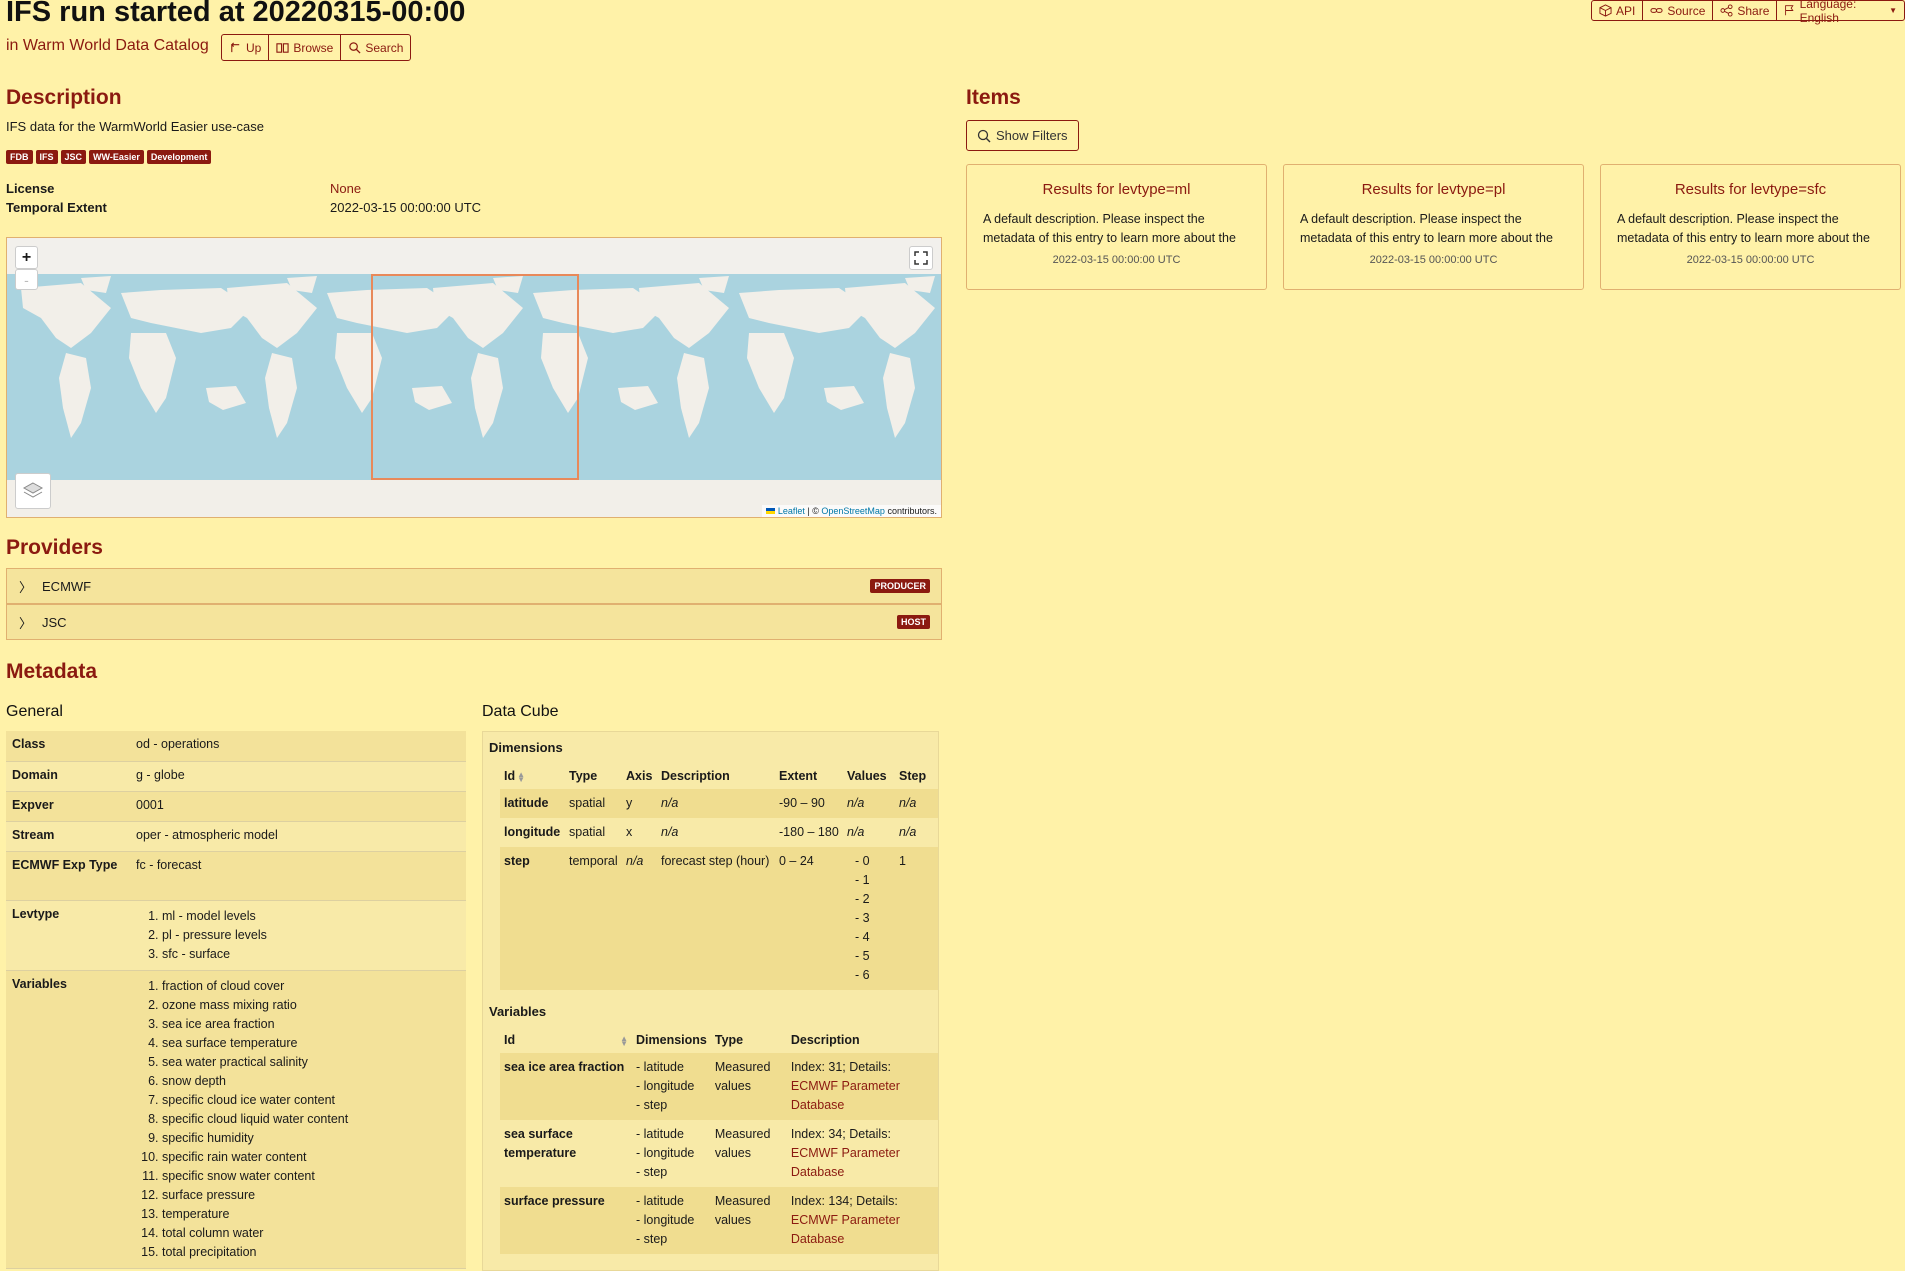 The width and height of the screenshot is (1905, 1271). What do you see at coordinates (311, 1100) in the screenshot?
I see `list-item: specific cloud ice water content` at bounding box center [311, 1100].